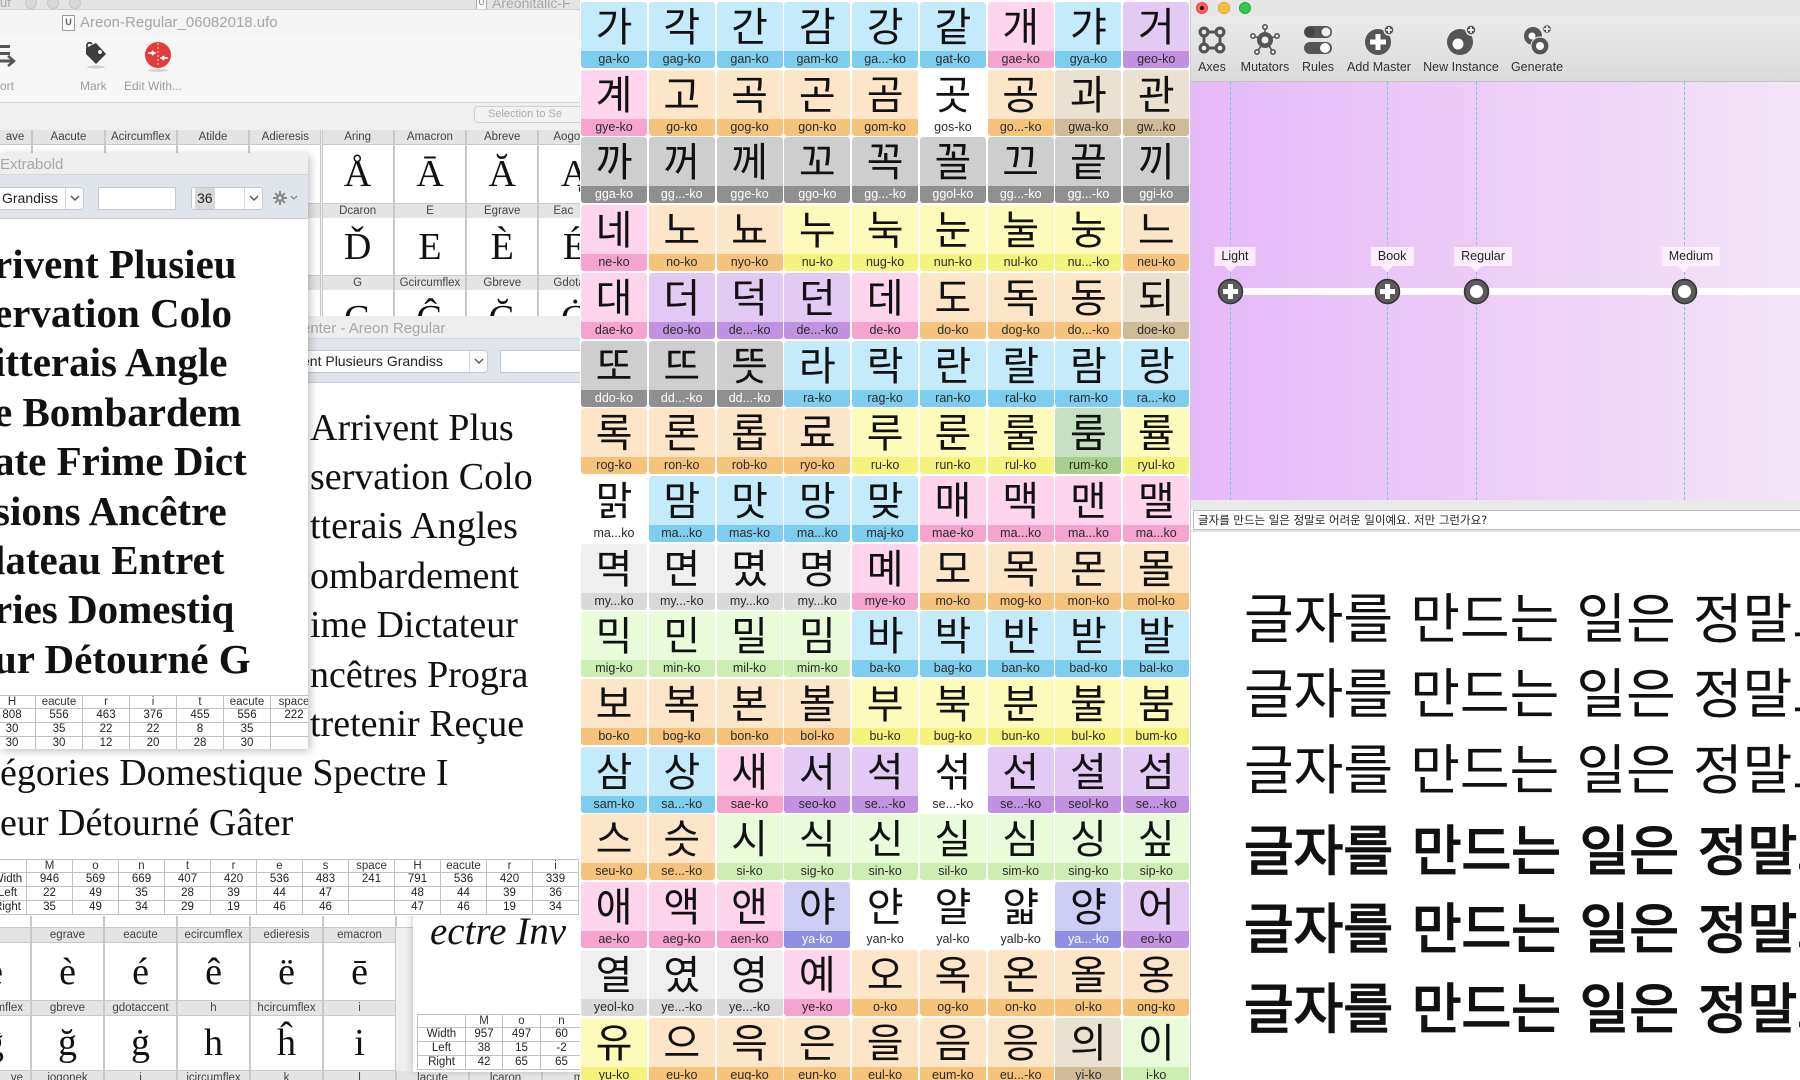  Describe the element at coordinates (200, 715) in the screenshot. I see `metrics-width-value: 455` at that location.